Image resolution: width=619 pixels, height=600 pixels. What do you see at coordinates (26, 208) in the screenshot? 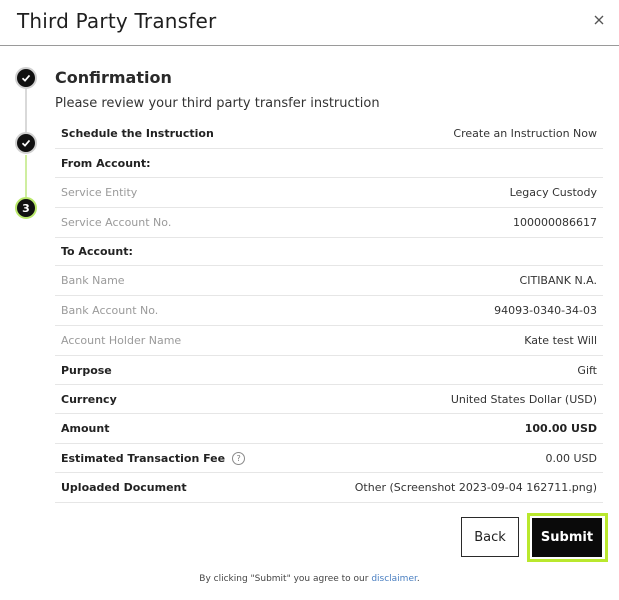
I see `step-3-current: 3` at bounding box center [26, 208].